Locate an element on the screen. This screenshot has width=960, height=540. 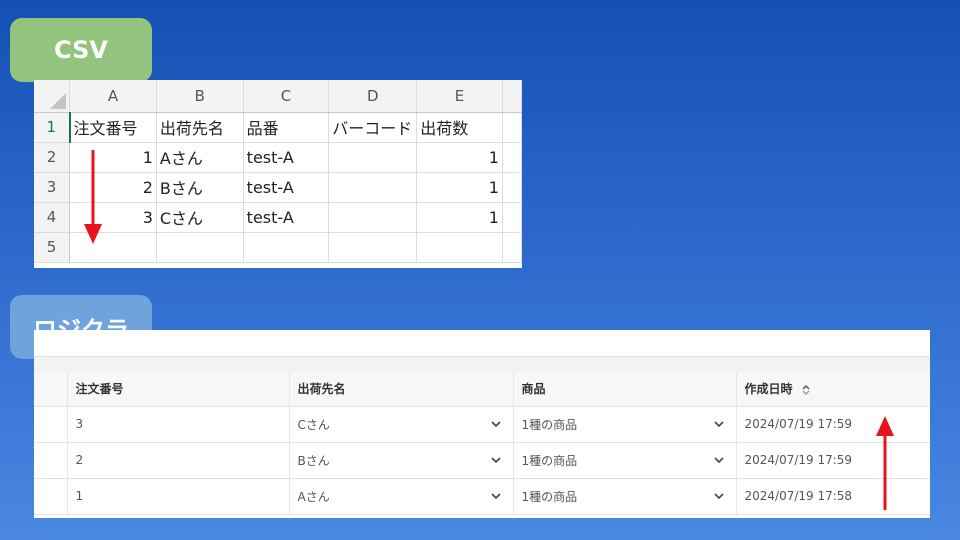
sheet-cell: 注文番号 is located at coordinates (112, 127).